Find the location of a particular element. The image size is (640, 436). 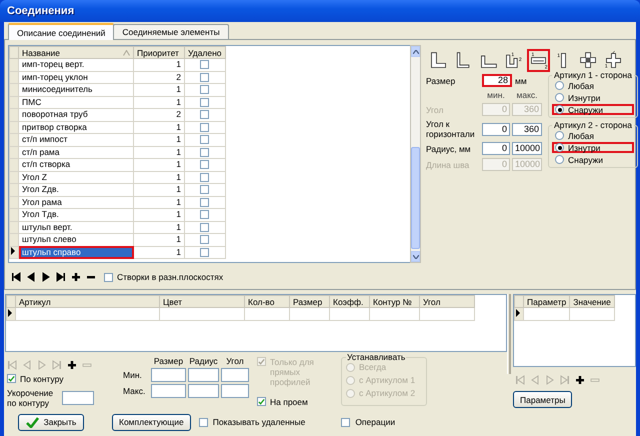

column-header: Артикул is located at coordinates (88, 302).